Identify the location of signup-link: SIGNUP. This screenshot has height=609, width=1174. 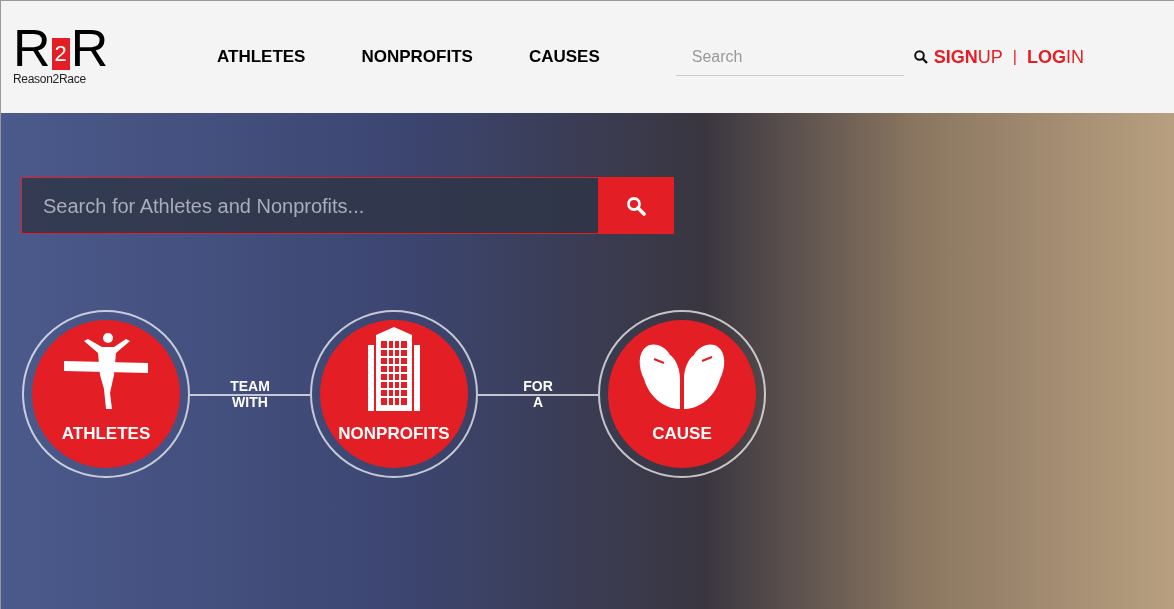
(968, 57).